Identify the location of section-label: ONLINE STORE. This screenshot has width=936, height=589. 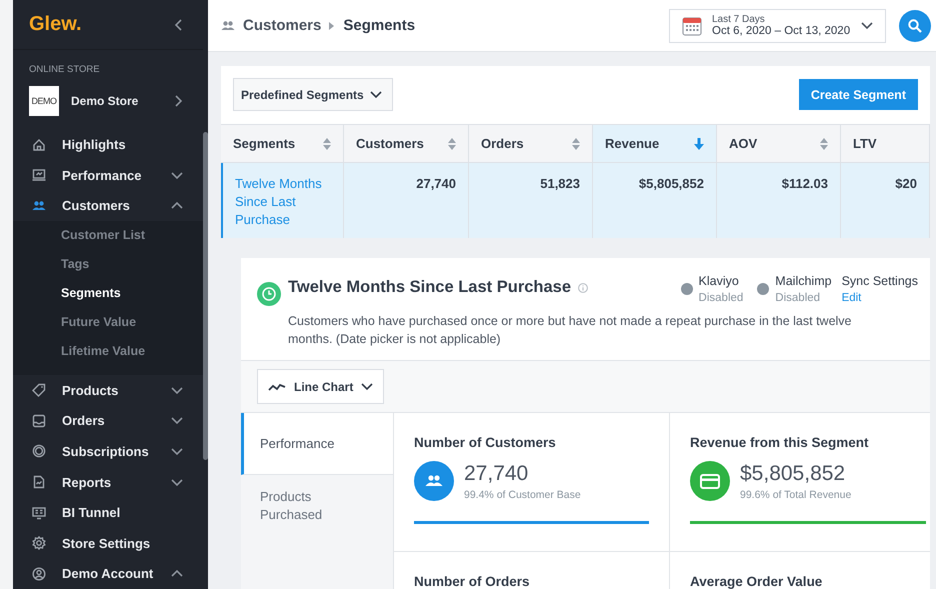
(64, 70).